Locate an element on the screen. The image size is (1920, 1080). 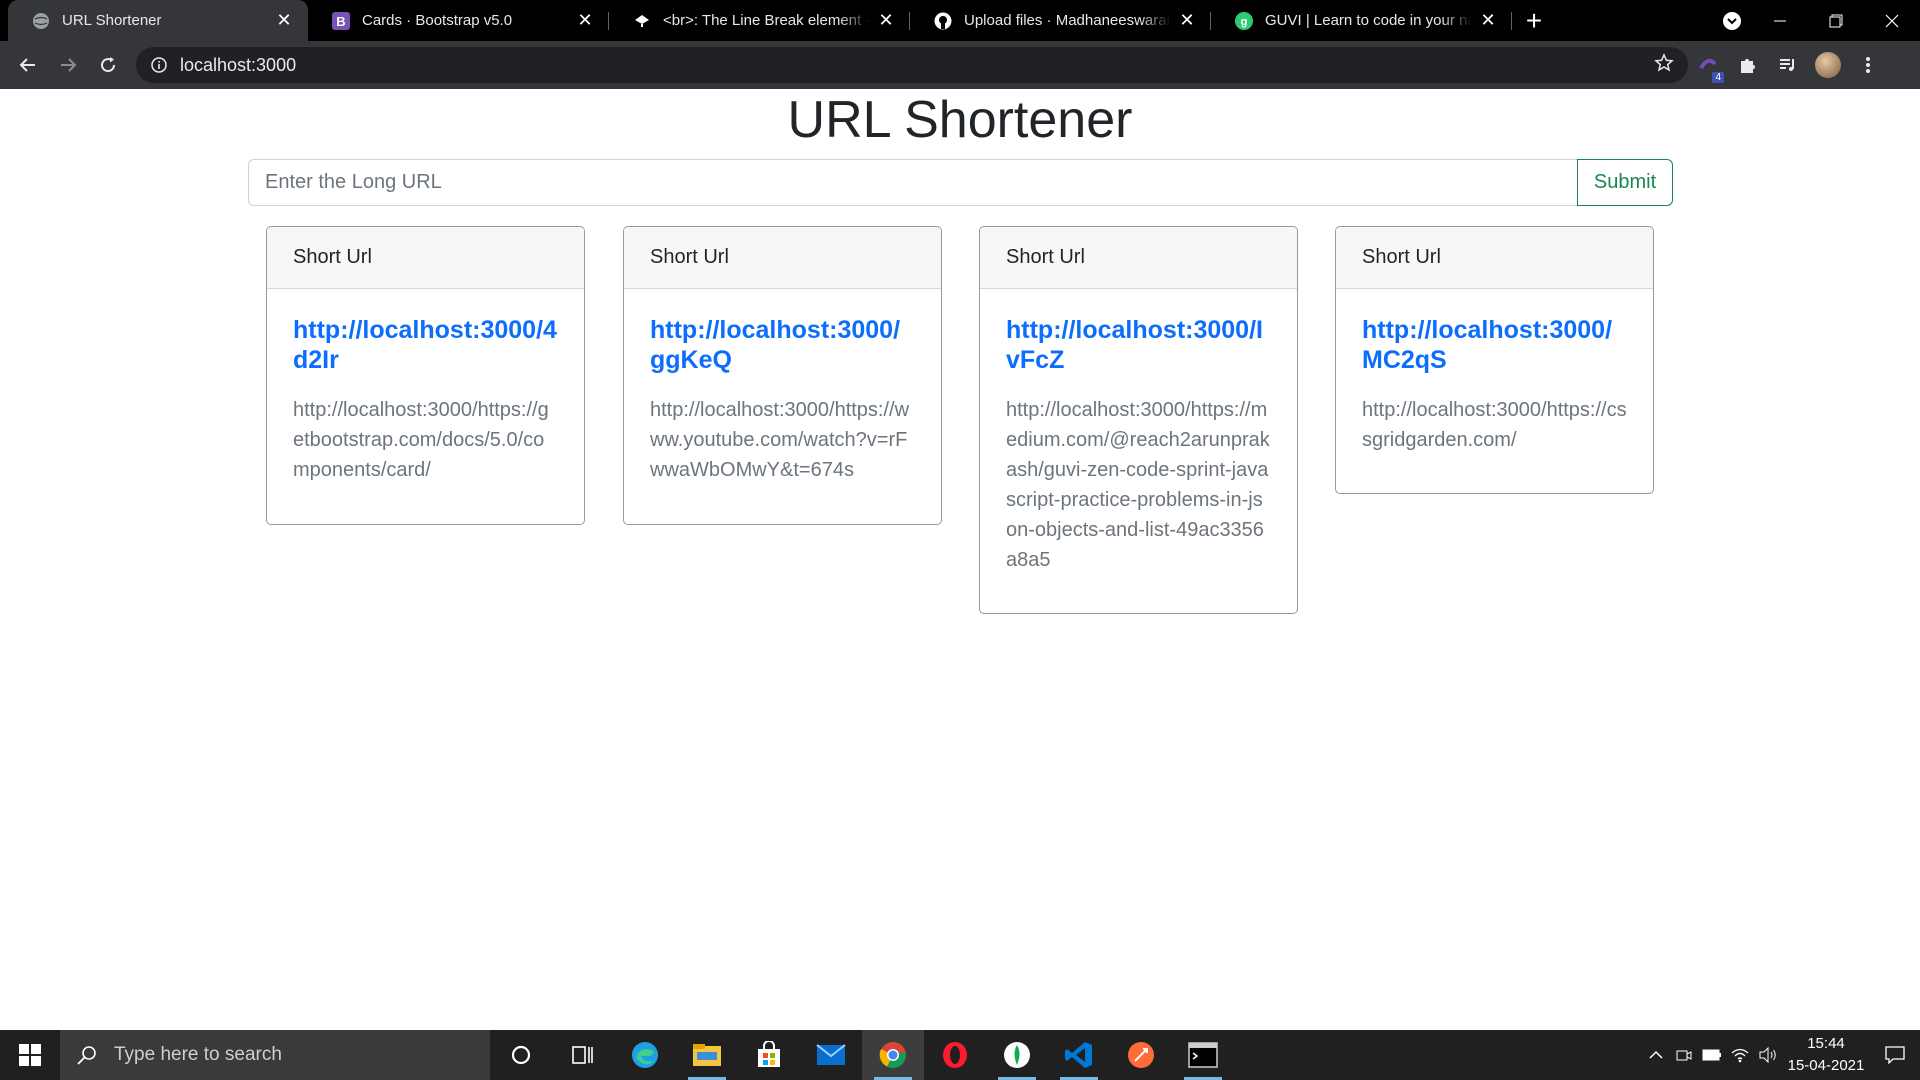
opera-app is located at coordinates (955, 1055).